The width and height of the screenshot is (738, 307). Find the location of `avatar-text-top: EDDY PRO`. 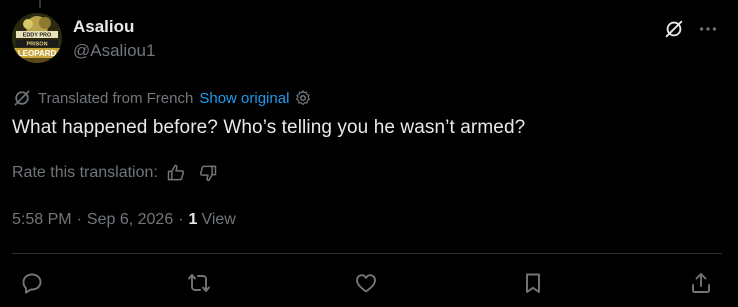

avatar-text-top: EDDY PRO is located at coordinates (37, 36).